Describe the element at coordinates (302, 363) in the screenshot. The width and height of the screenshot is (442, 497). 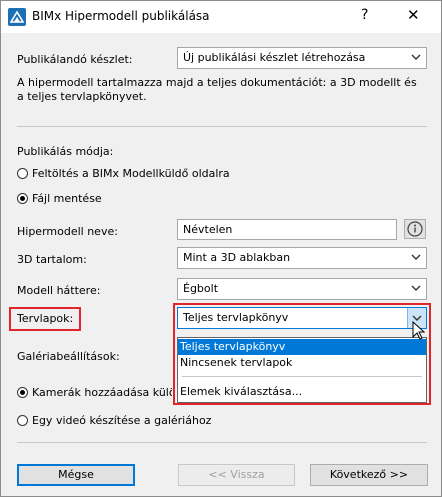
I see `layouts-option-none: Nincsenek tervlapok` at that location.